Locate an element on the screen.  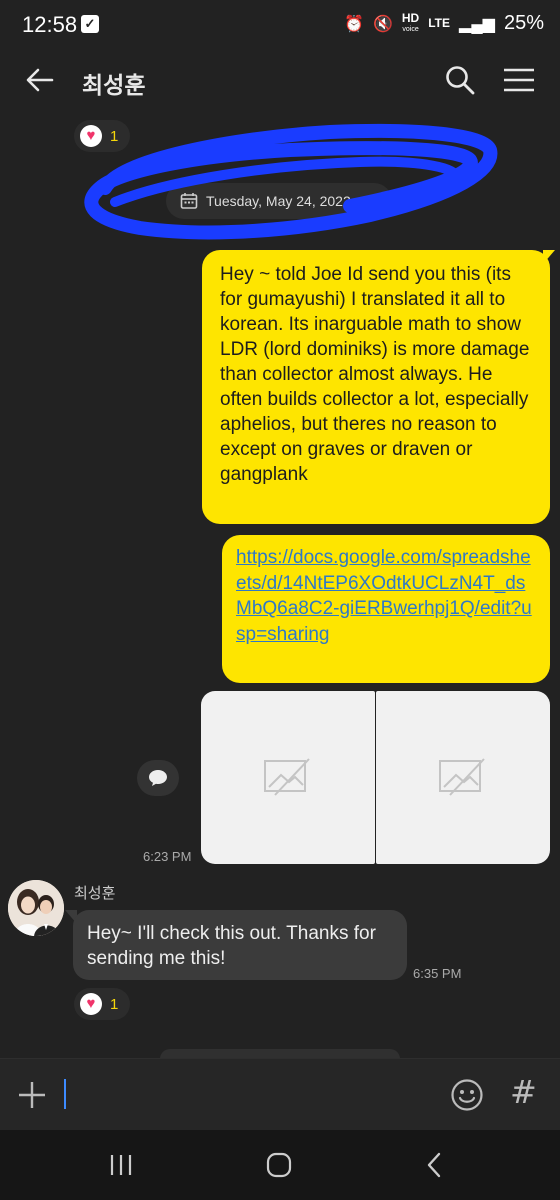
speech-bubble-icon is located at coordinates (158, 778).